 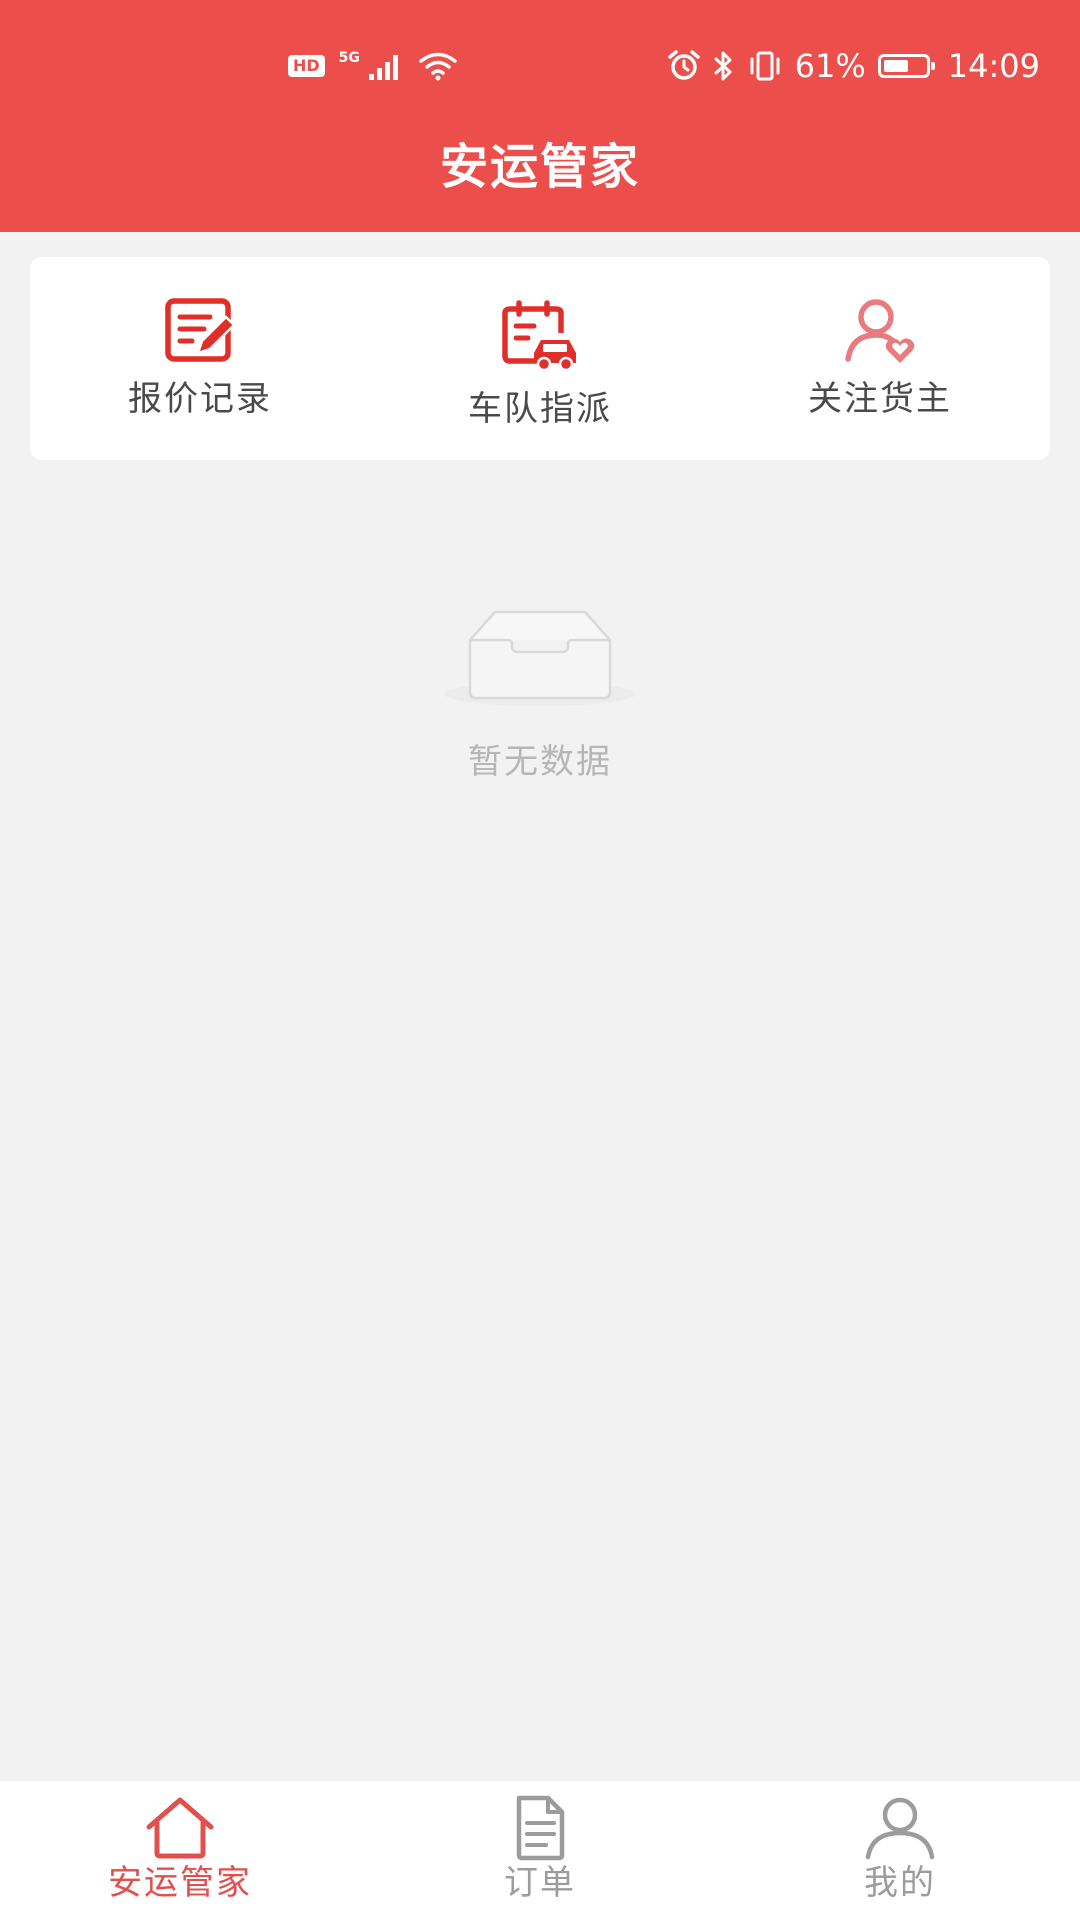 What do you see at coordinates (539, 167) in the screenshot?
I see `page-title: 安运管家` at bounding box center [539, 167].